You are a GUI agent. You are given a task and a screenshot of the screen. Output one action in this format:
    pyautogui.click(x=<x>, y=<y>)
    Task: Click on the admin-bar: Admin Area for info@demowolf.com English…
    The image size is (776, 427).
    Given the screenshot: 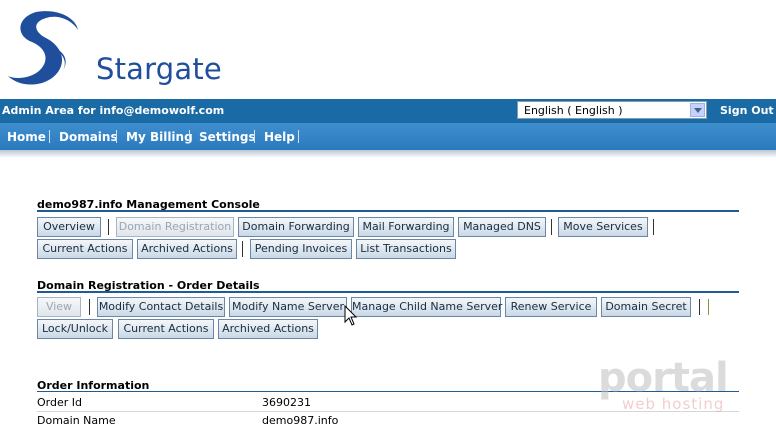 What is the action you would take?
    pyautogui.click(x=388, y=111)
    